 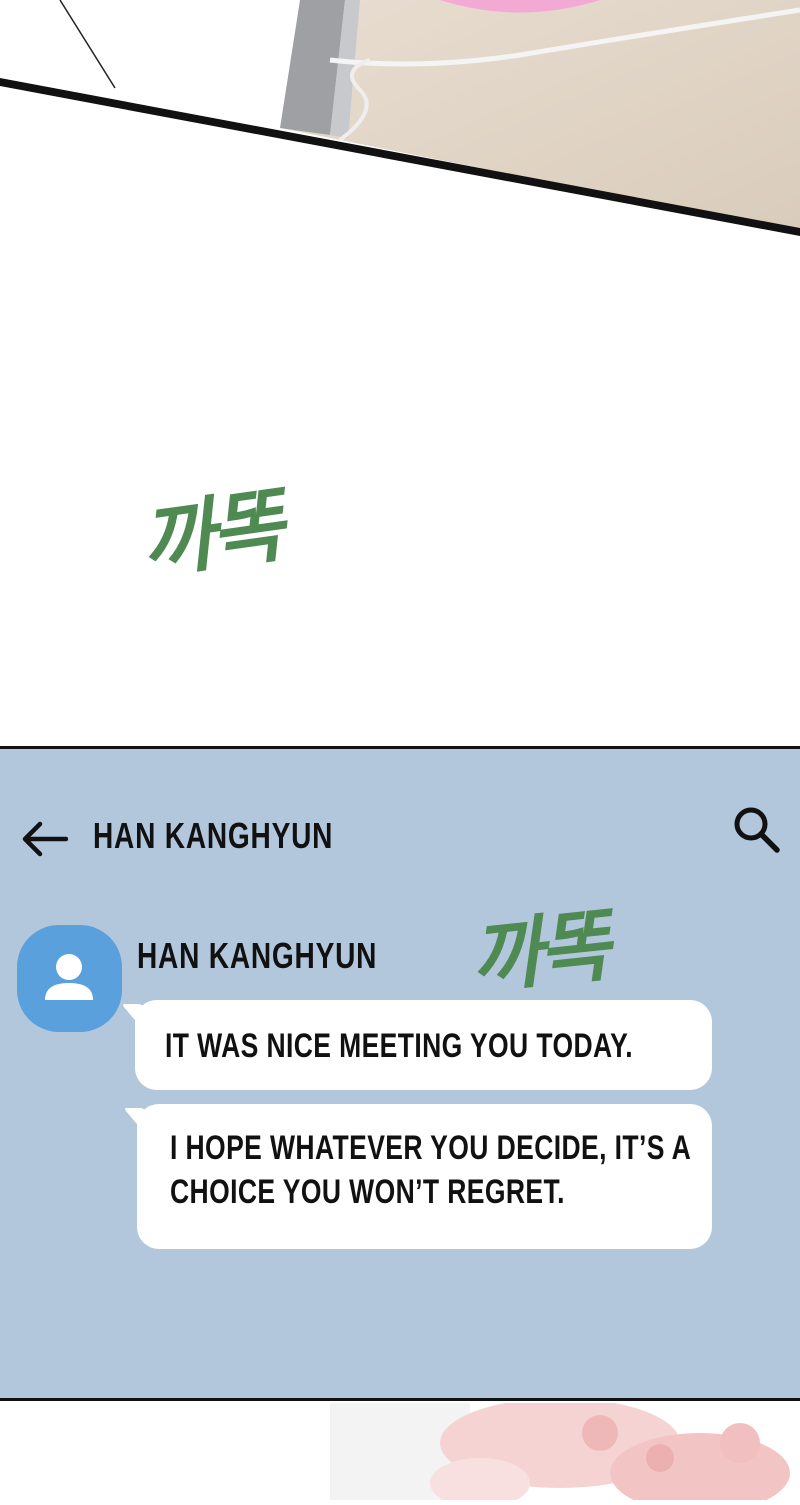 What do you see at coordinates (257, 955) in the screenshot?
I see `sender-name: HAN KANGHYUN` at bounding box center [257, 955].